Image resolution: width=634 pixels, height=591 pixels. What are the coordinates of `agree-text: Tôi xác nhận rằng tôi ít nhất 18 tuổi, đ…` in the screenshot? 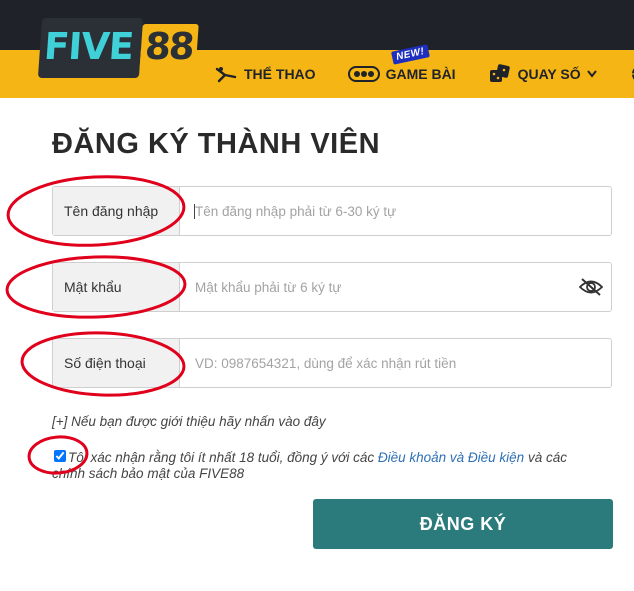 It's located at (322, 466).